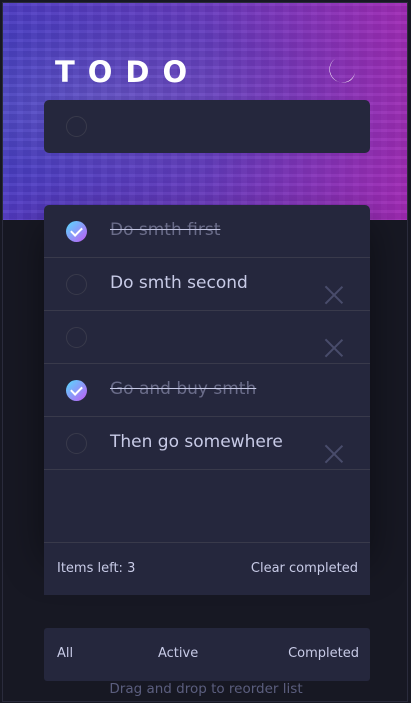  I want to click on todo-item: Do smth second, so click(207, 284).